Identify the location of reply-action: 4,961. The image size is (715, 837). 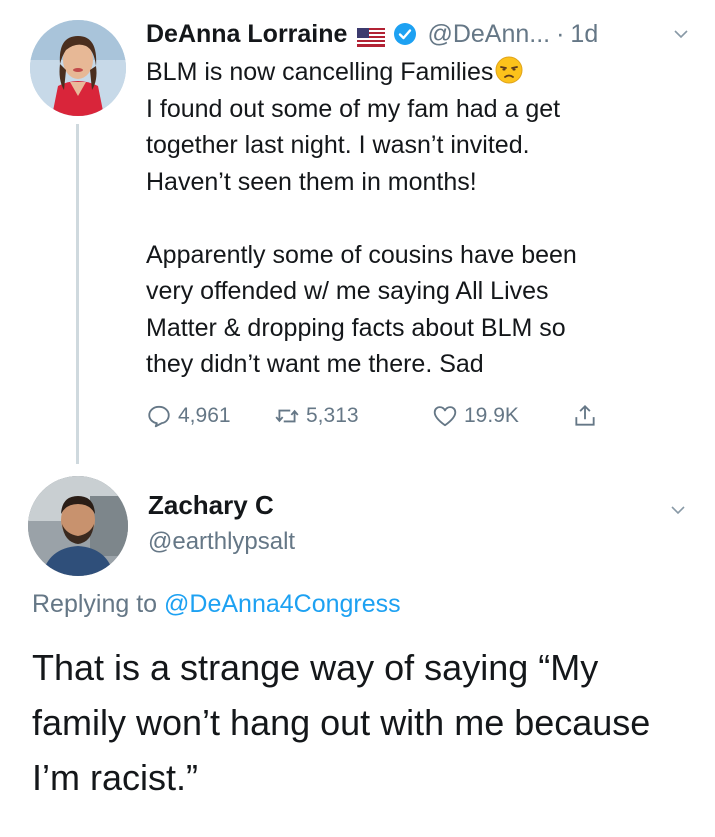
(188, 416).